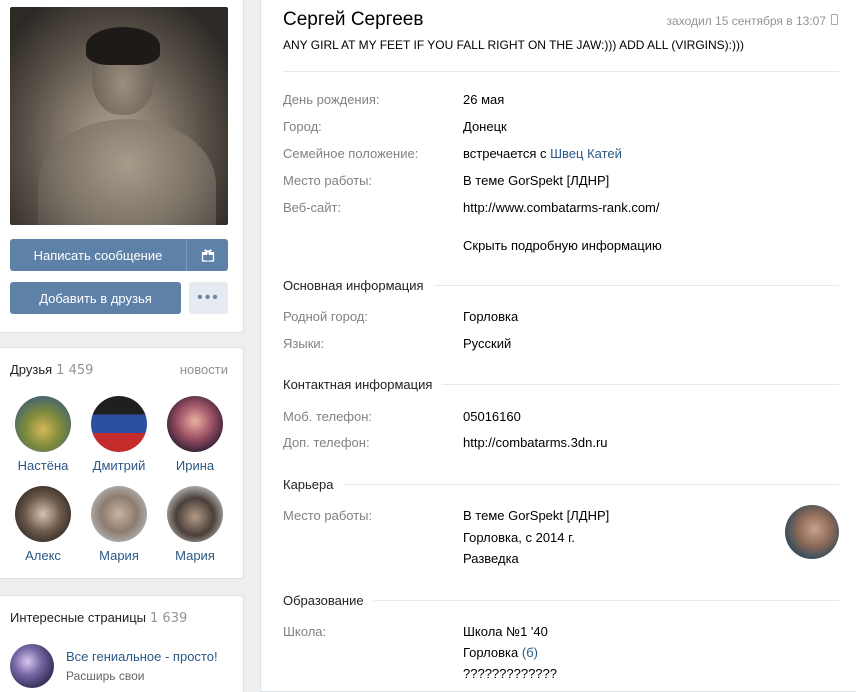 This screenshot has height=692, width=856. I want to click on extra-phone-label: Доп. телефон:, so click(326, 442).